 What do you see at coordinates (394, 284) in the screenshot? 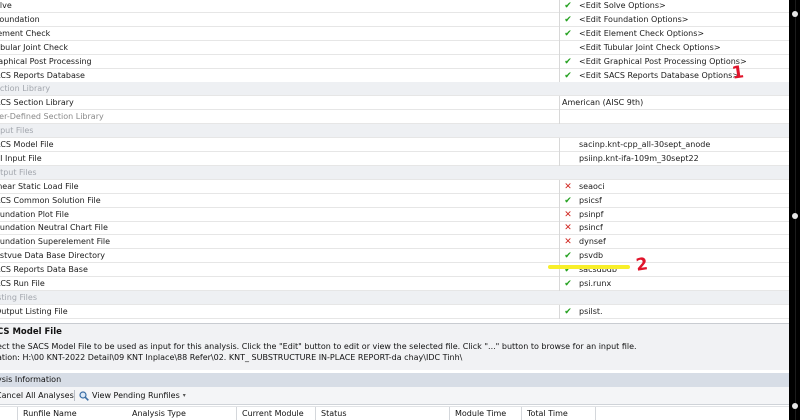
I see `property-row: ACS Run File ✔ psi.runx` at bounding box center [394, 284].